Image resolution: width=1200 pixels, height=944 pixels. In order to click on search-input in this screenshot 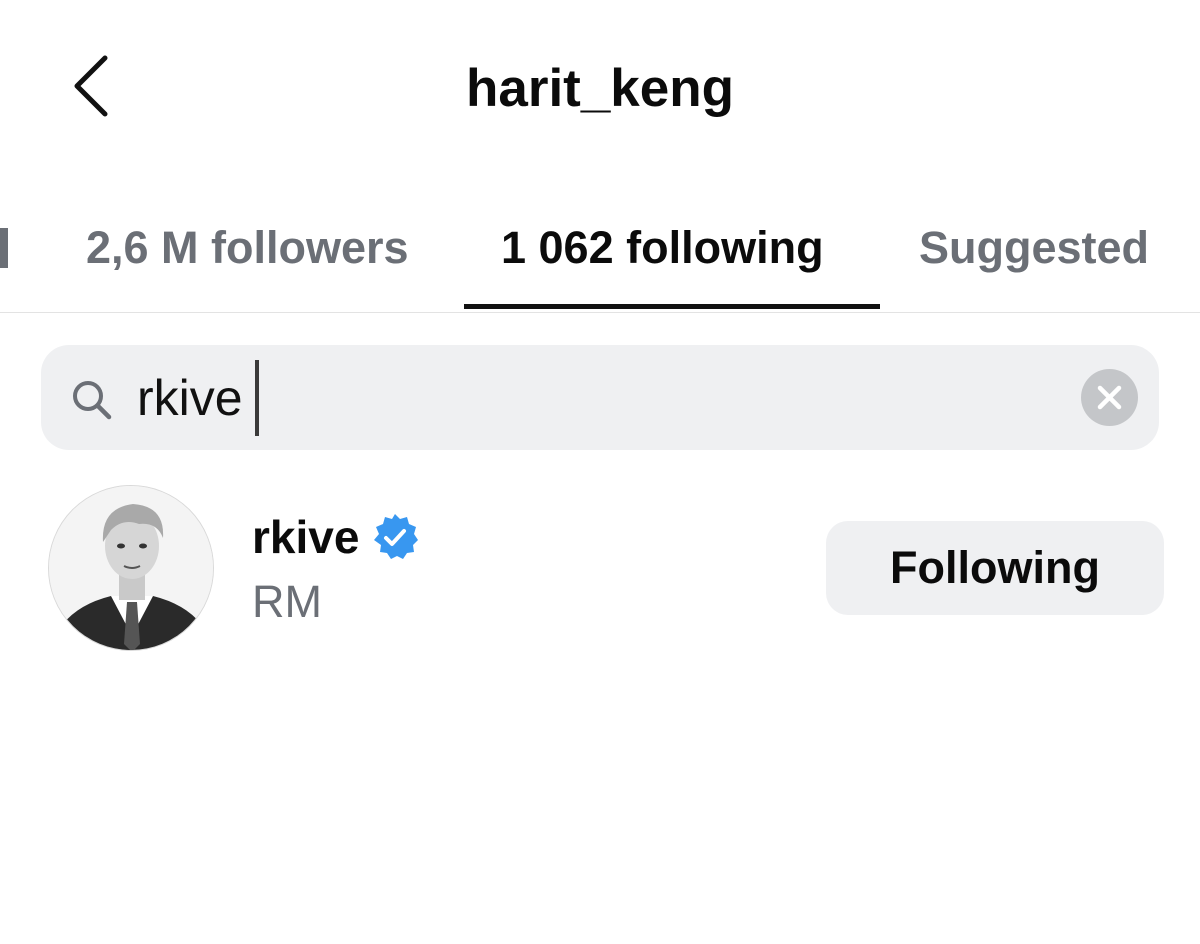, I will do `click(587, 398)`.